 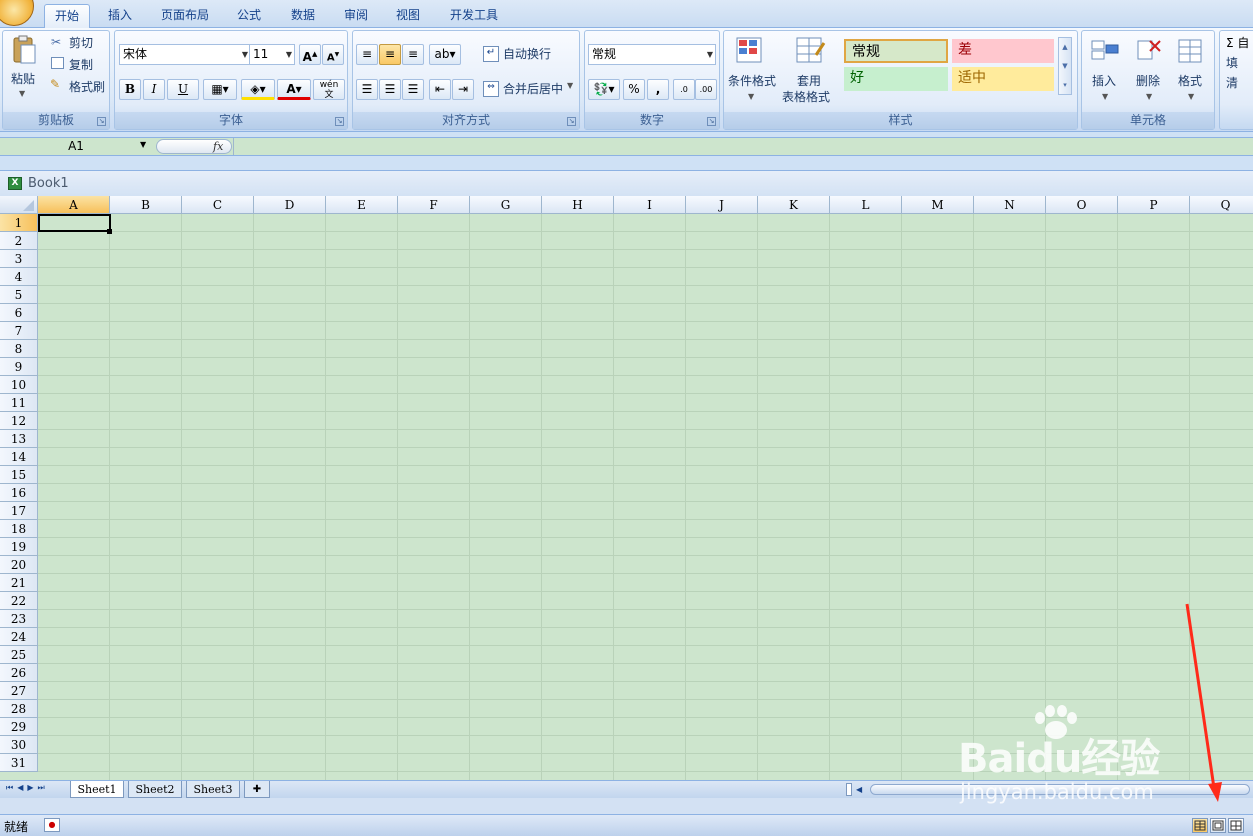 I want to click on align-right-icon: ☰, so click(x=413, y=89).